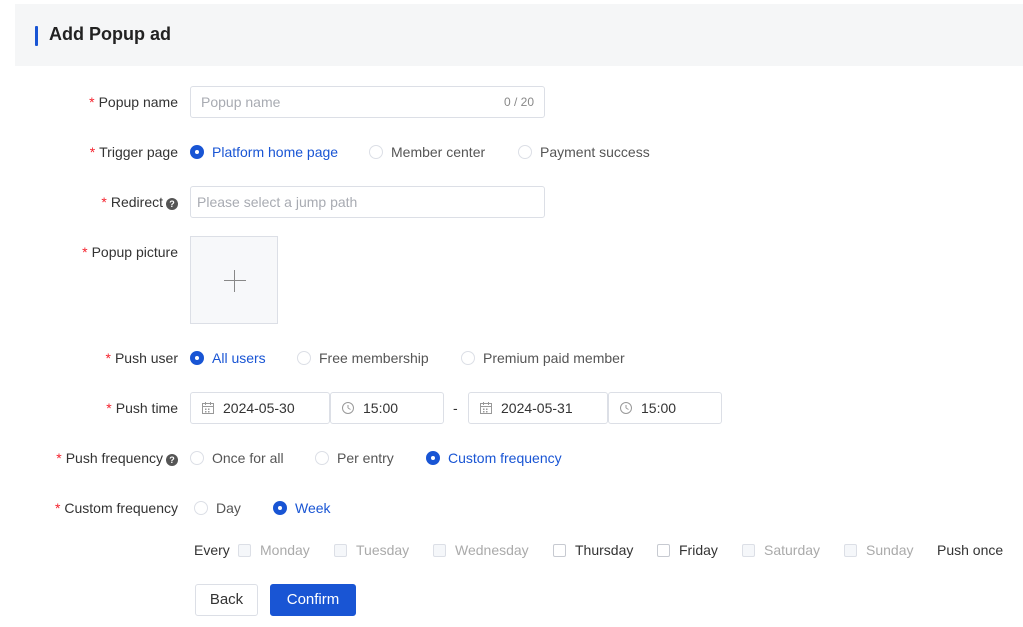  I want to click on every-label: Every, so click(212, 550).